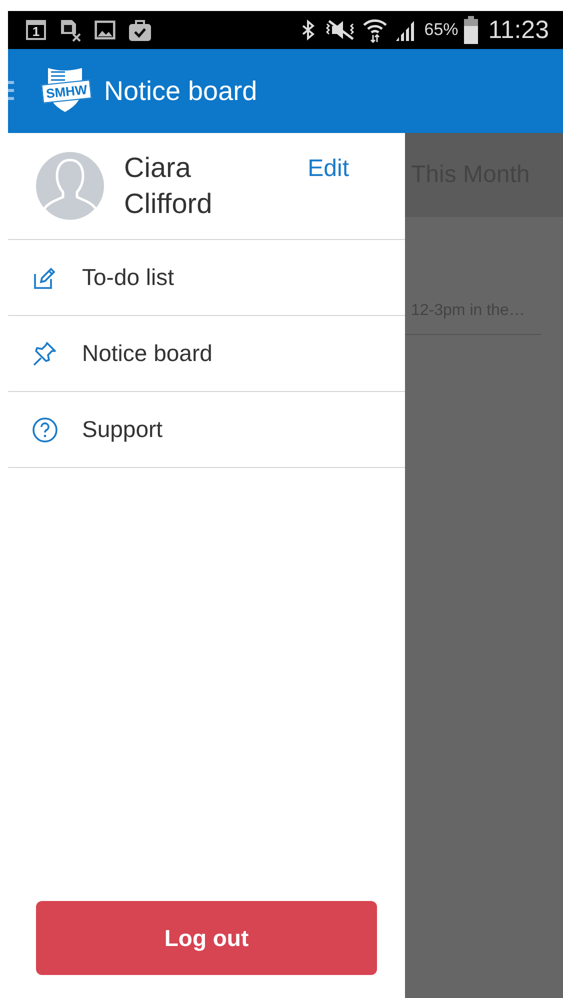 The width and height of the screenshot is (563, 998). Describe the element at coordinates (158, 168) in the screenshot. I see `user-first-name: Ciara` at that location.